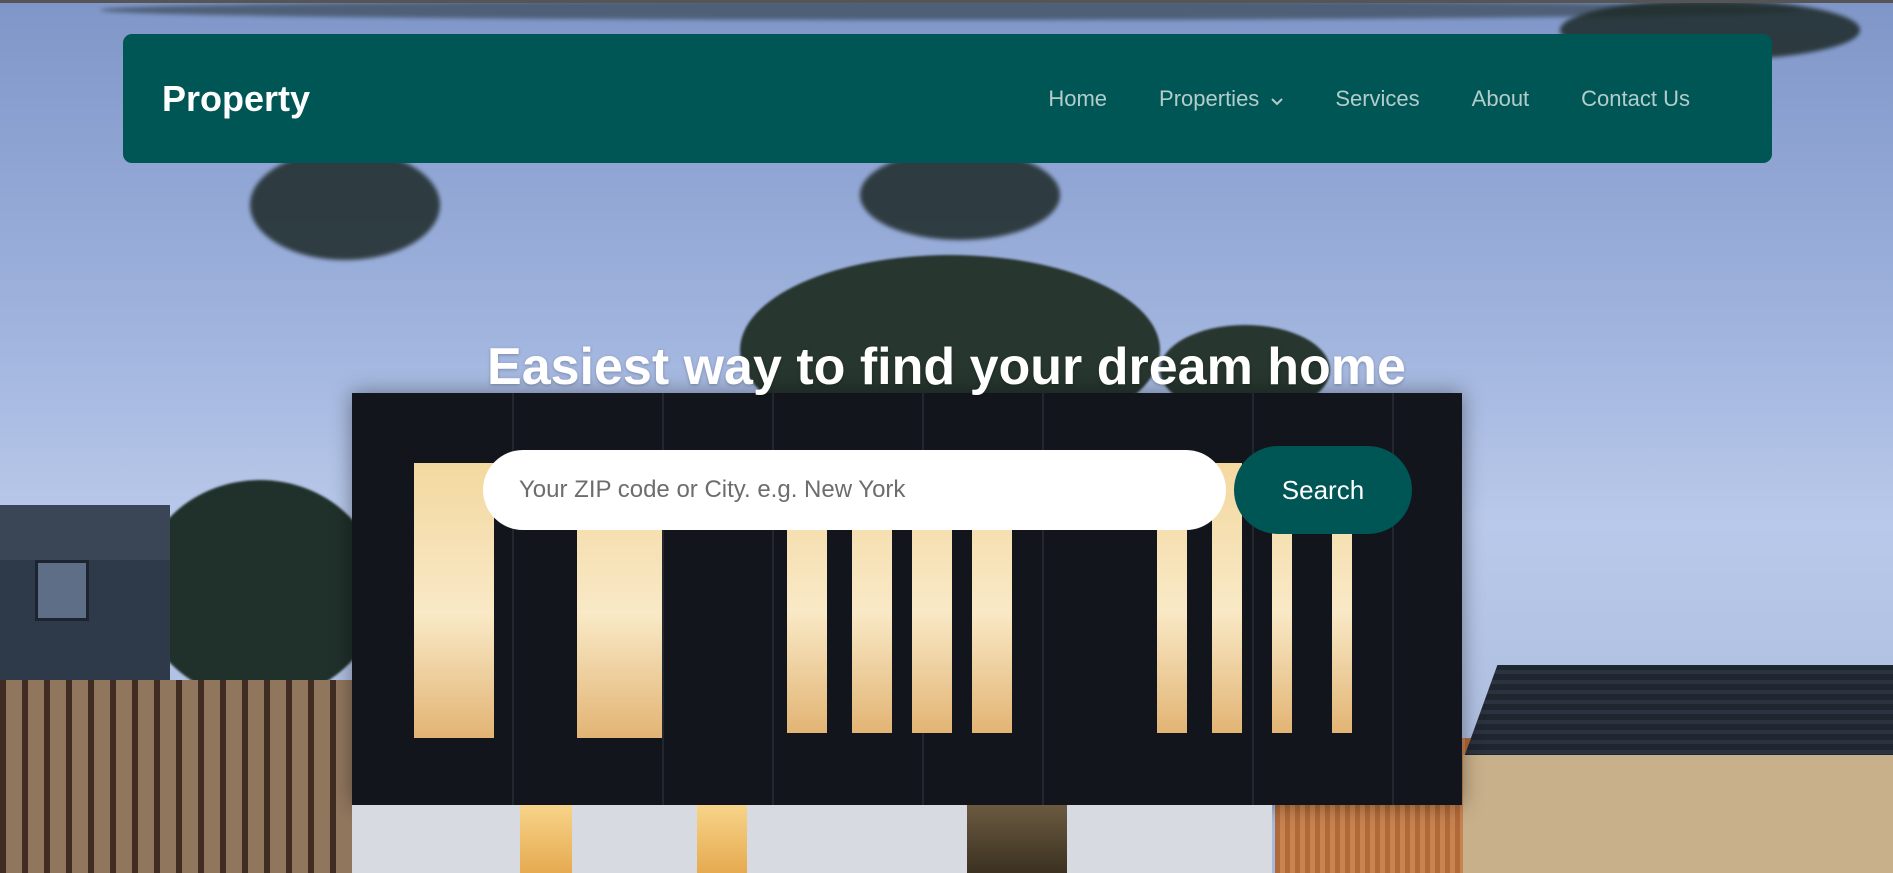  What do you see at coordinates (1277, 99) in the screenshot?
I see `chevron-down-icon` at bounding box center [1277, 99].